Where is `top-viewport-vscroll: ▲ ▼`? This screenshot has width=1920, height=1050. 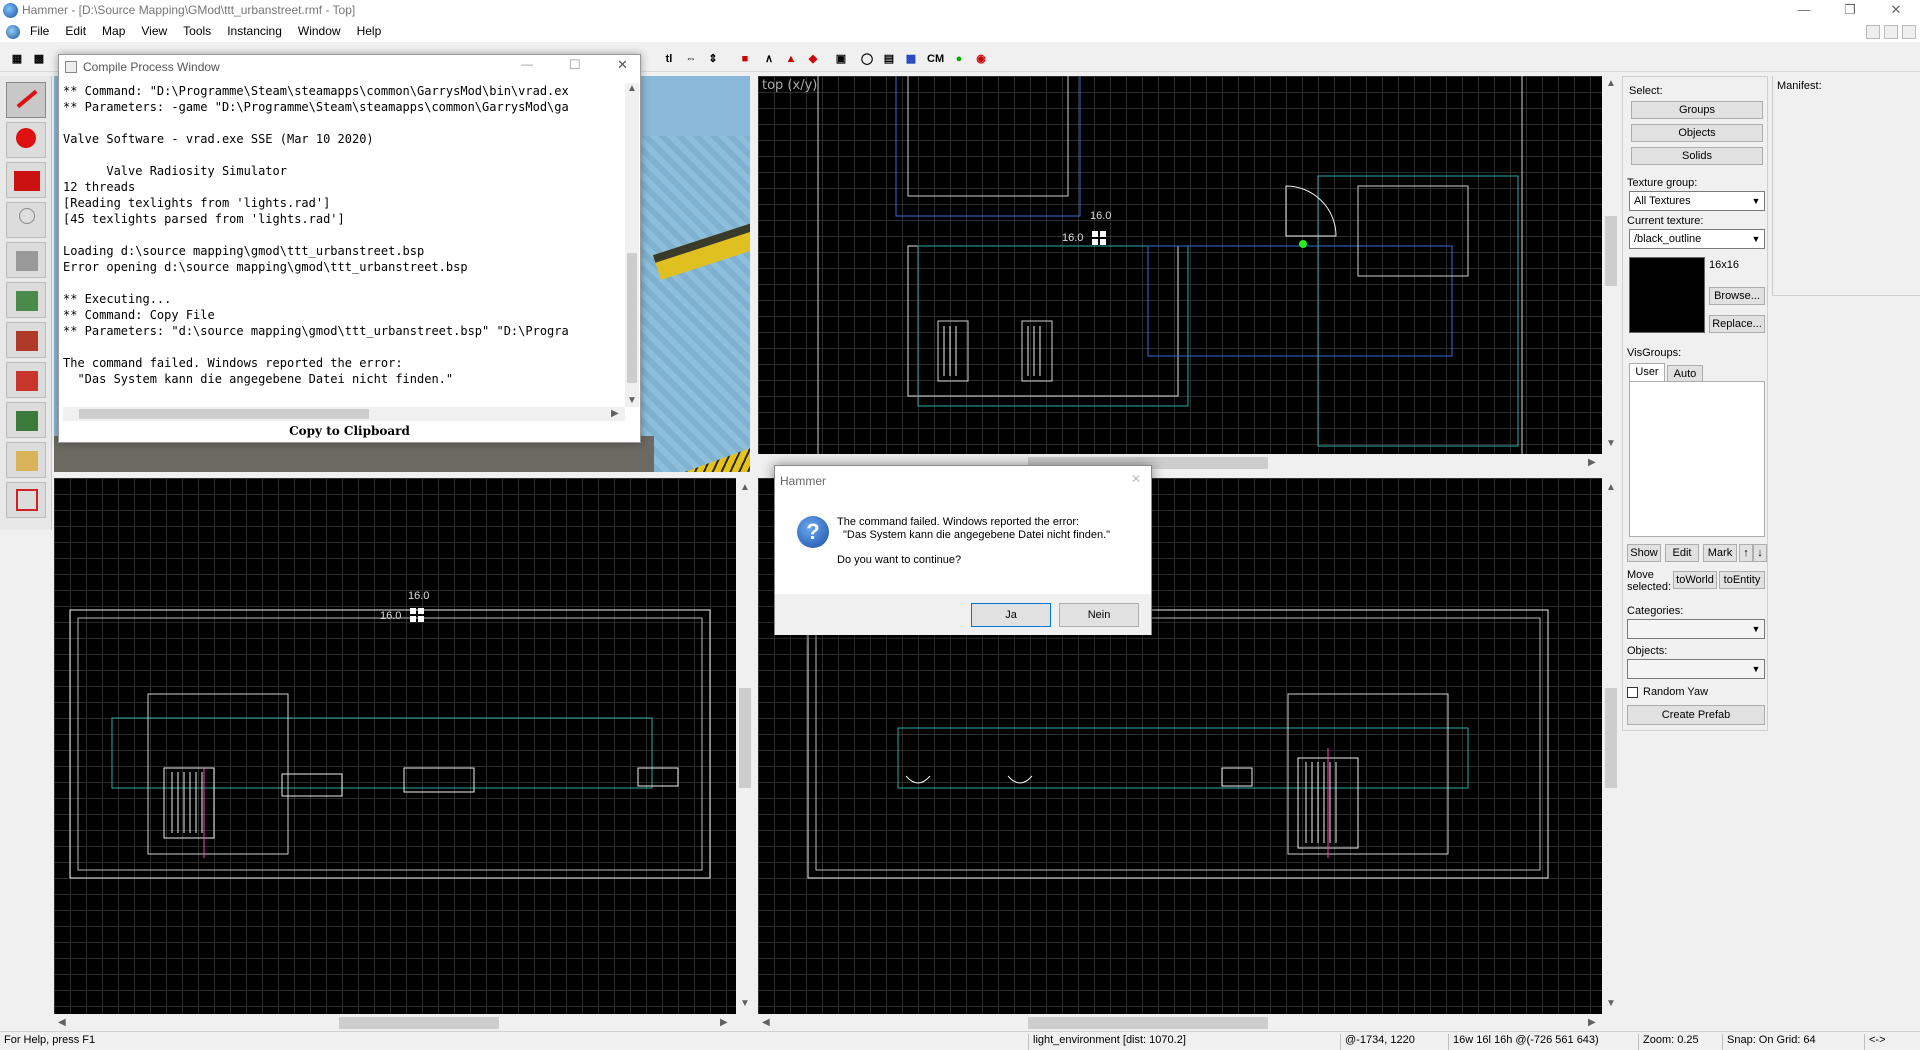 top-viewport-vscroll: ▲ ▼ is located at coordinates (1611, 265).